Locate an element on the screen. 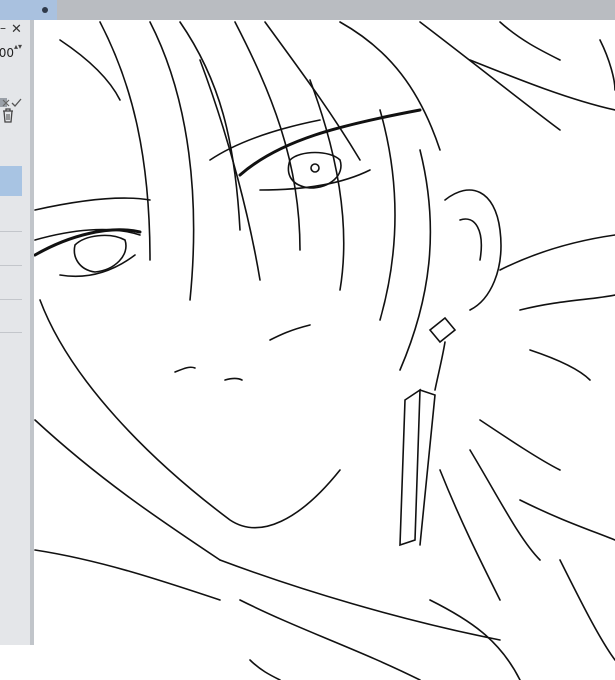 Image resolution: width=615 pixels, height=680 pixels. panel-minimize-button: – is located at coordinates (4, 28).